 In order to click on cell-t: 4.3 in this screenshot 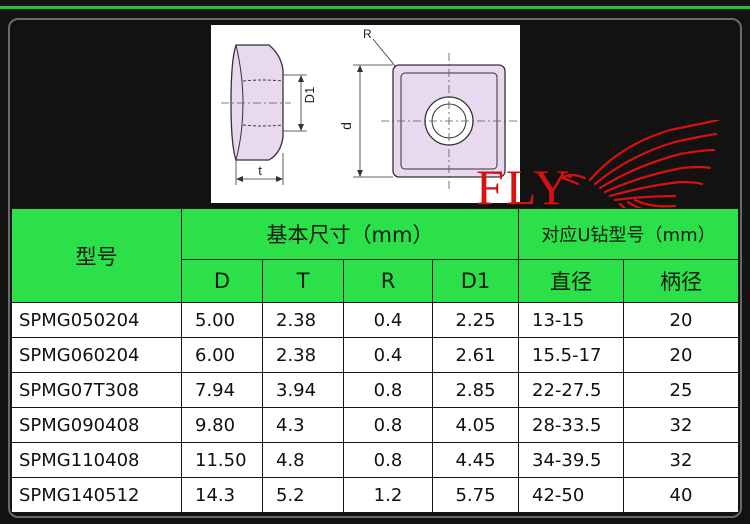, I will do `click(303, 425)`.